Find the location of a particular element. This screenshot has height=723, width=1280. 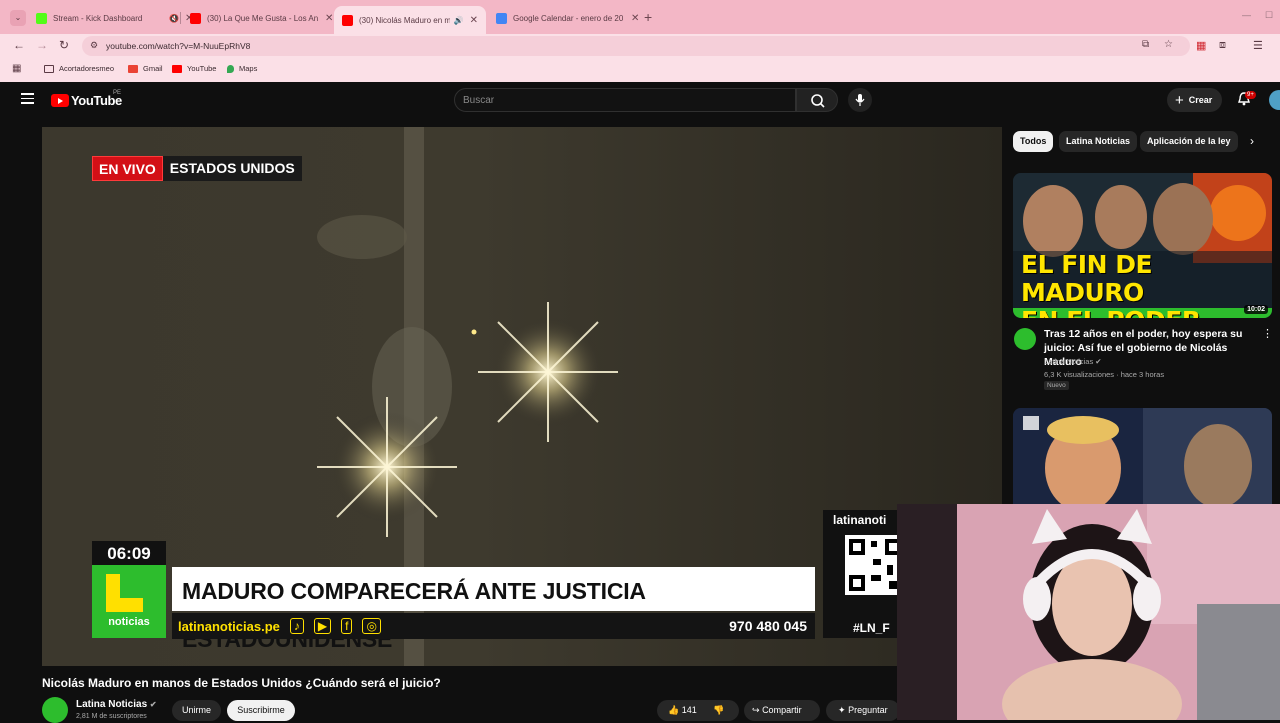

bookmark-acortadoresmeo: Acortadoresmeo is located at coordinates (79, 68).